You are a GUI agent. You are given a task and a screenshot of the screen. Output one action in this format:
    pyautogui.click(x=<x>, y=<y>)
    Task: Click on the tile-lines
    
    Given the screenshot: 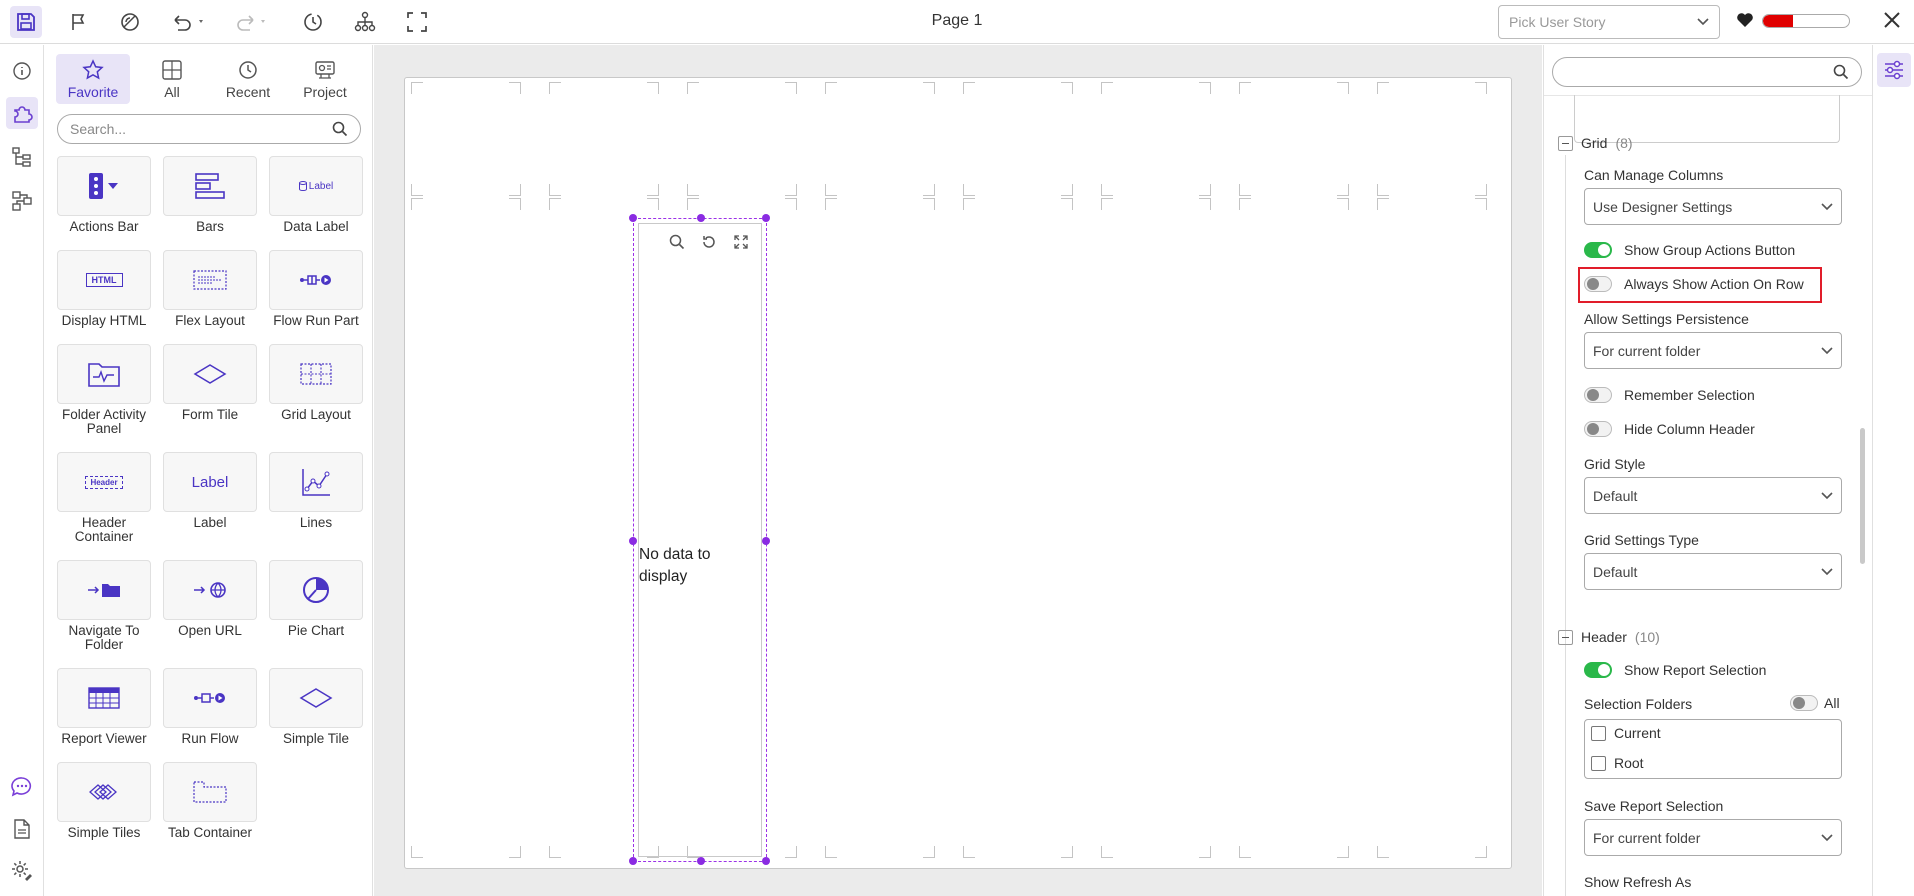 What is the action you would take?
    pyautogui.click(x=316, y=482)
    